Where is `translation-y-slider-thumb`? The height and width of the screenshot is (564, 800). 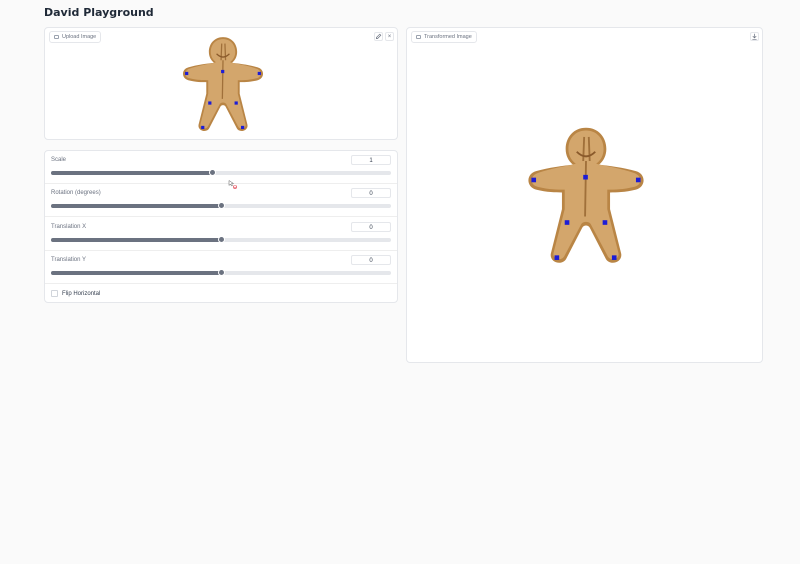
translation-y-slider-thumb is located at coordinates (221, 272).